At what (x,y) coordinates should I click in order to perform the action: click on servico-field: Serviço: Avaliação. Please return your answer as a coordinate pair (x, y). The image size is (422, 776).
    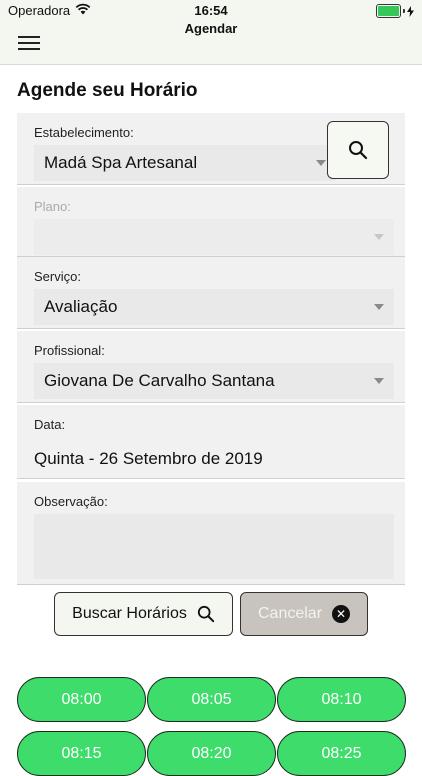
    Looking at the image, I should click on (211, 293).